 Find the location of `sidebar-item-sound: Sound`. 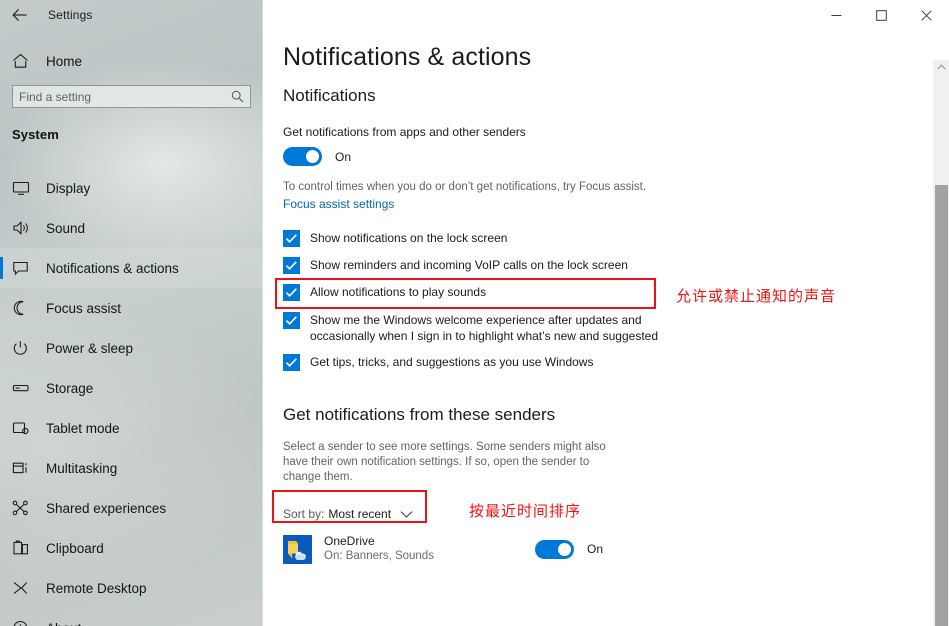

sidebar-item-sound: Sound is located at coordinates (131, 228).